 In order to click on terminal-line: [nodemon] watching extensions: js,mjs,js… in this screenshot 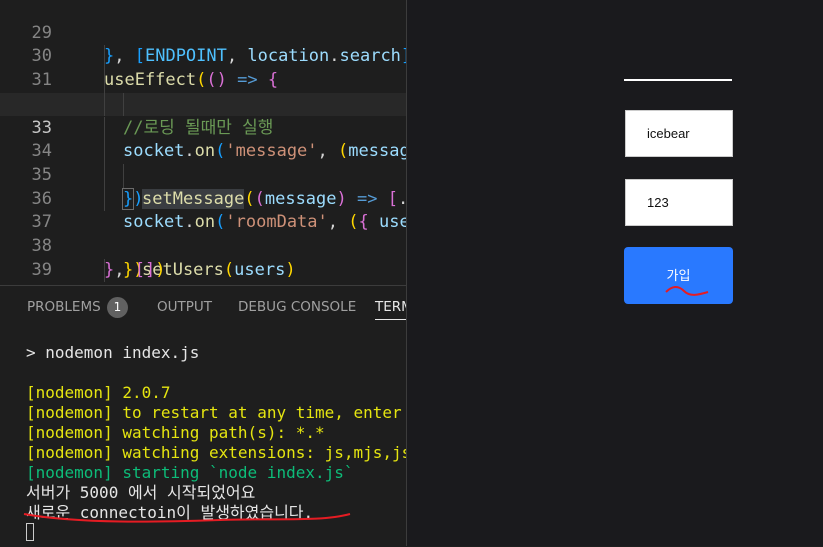, I will do `click(216, 452)`.